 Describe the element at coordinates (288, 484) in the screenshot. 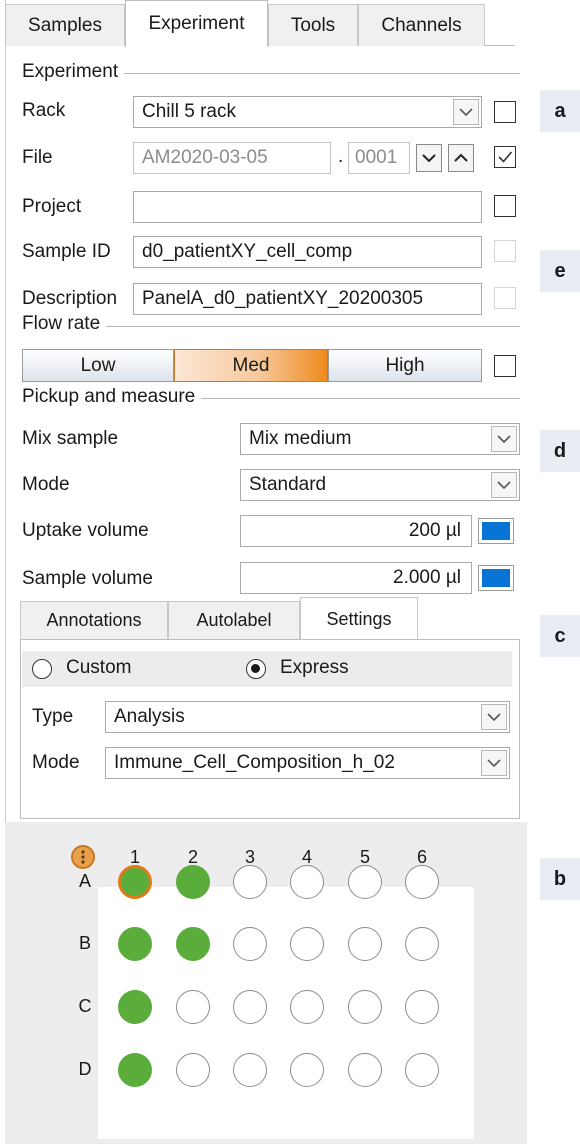

I see `mode-value: Standard` at that location.